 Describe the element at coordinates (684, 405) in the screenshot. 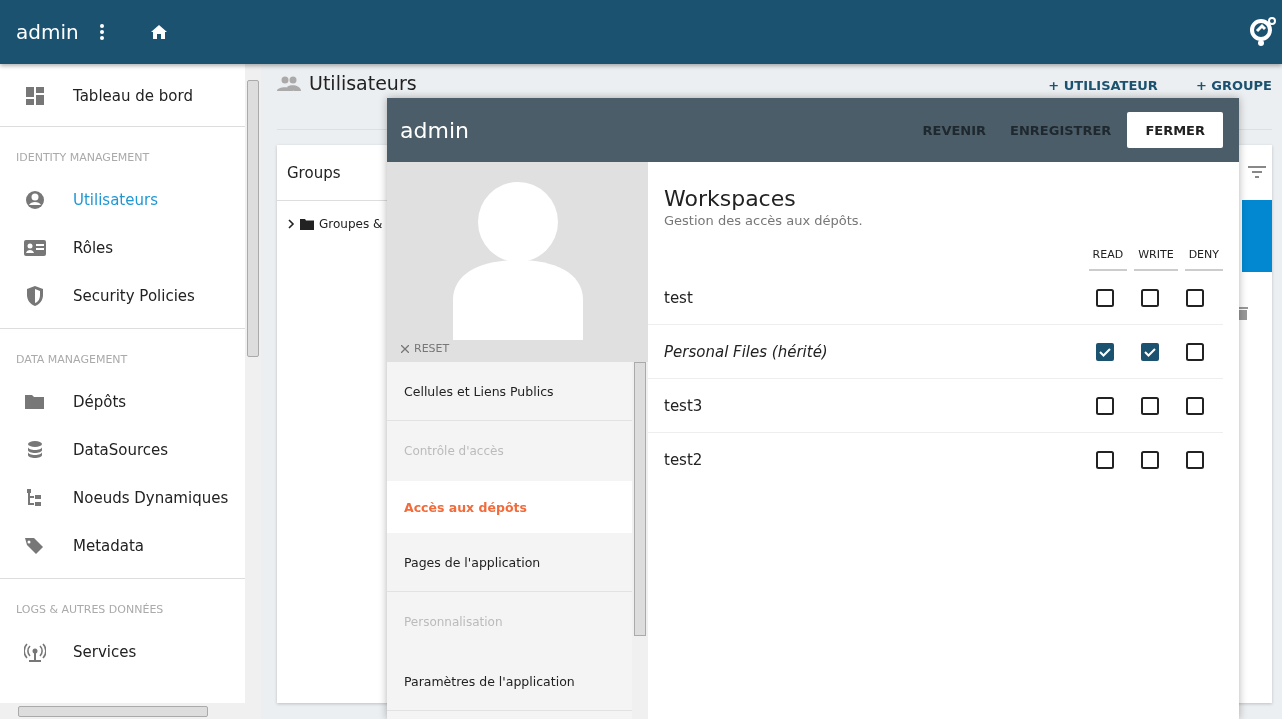

I see `workspace-name: test3` at that location.